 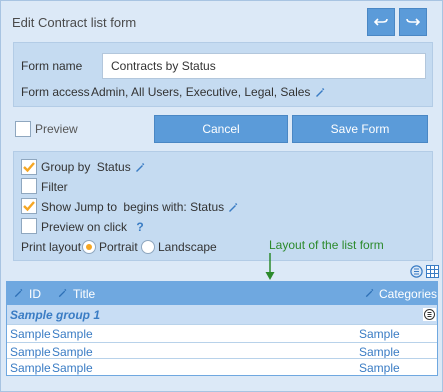 I want to click on form-name-input: Contracts by Status, so click(x=264, y=66).